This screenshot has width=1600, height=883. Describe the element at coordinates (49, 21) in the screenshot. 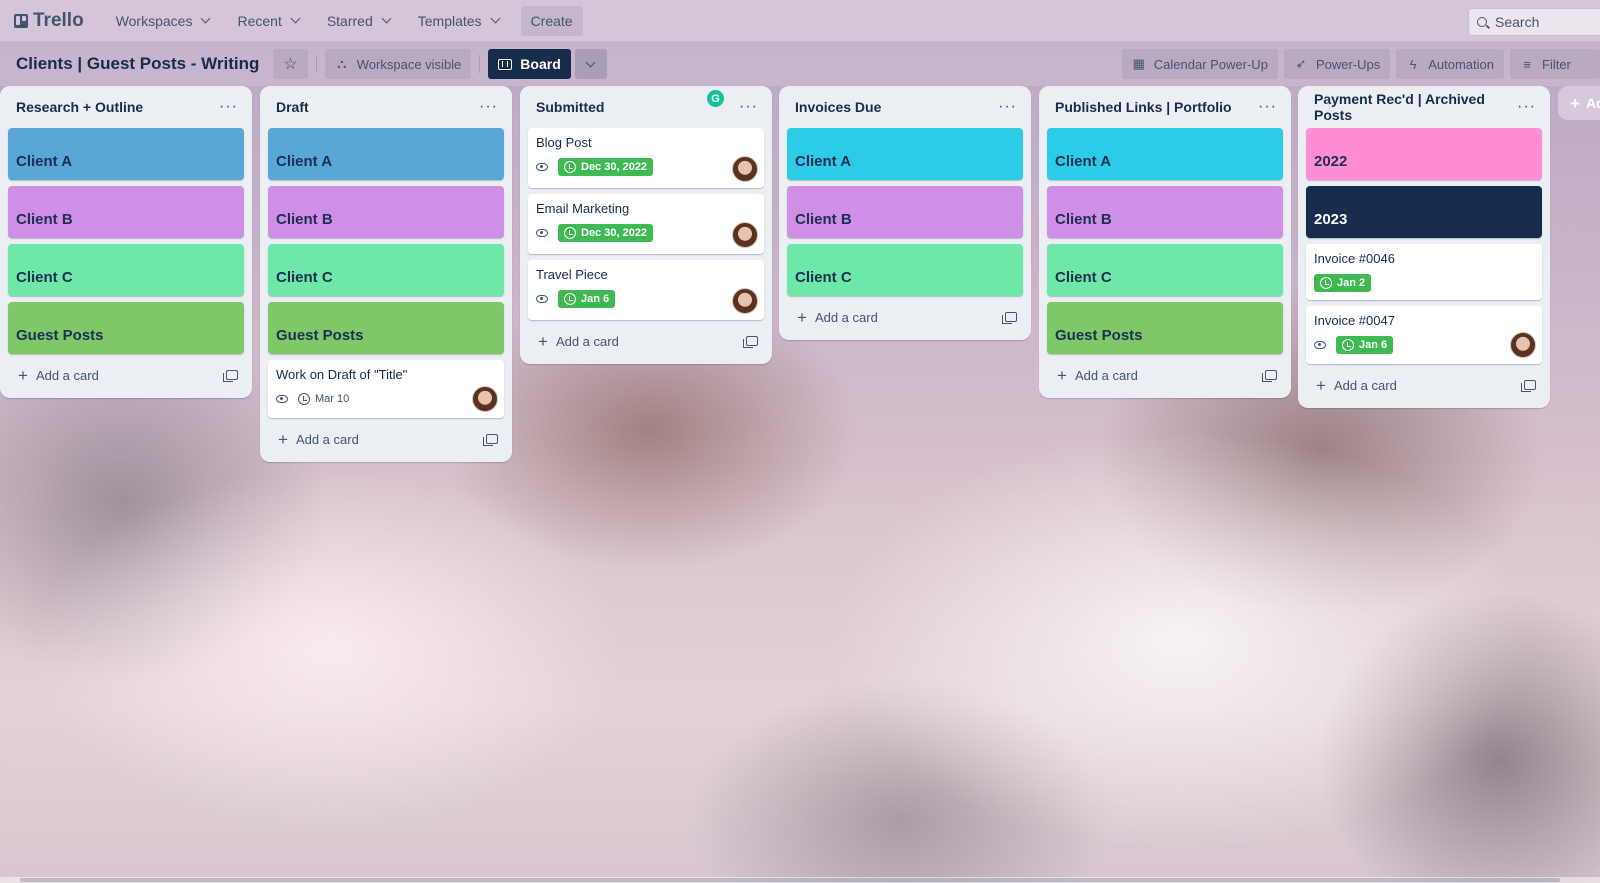

I see `trello-logo: Trello` at that location.